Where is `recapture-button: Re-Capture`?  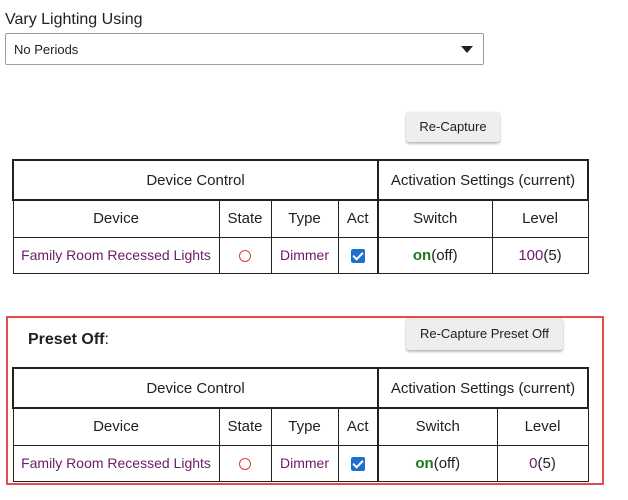 recapture-button: Re-Capture is located at coordinates (453, 127).